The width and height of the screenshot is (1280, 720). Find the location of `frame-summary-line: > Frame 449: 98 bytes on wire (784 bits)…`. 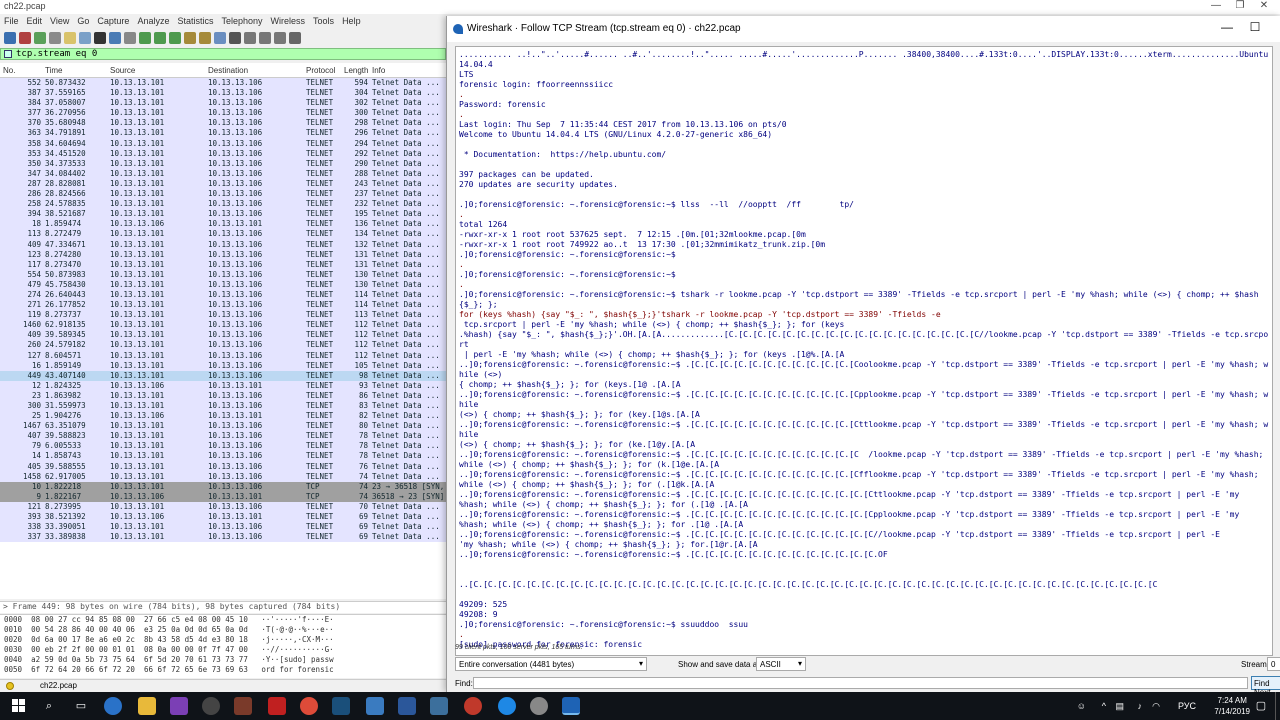

frame-summary-line: > Frame 449: 98 bytes on wire (784 bits)… is located at coordinates (171, 606).